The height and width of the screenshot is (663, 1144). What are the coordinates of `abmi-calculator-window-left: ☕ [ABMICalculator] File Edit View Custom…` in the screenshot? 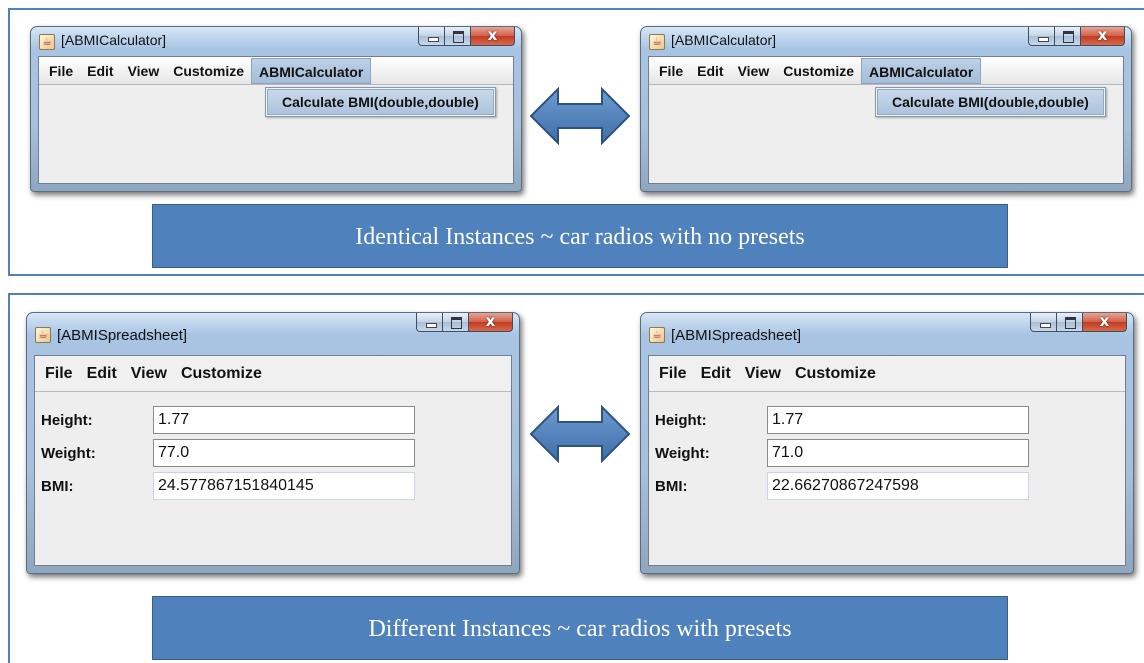 It's located at (276, 109).